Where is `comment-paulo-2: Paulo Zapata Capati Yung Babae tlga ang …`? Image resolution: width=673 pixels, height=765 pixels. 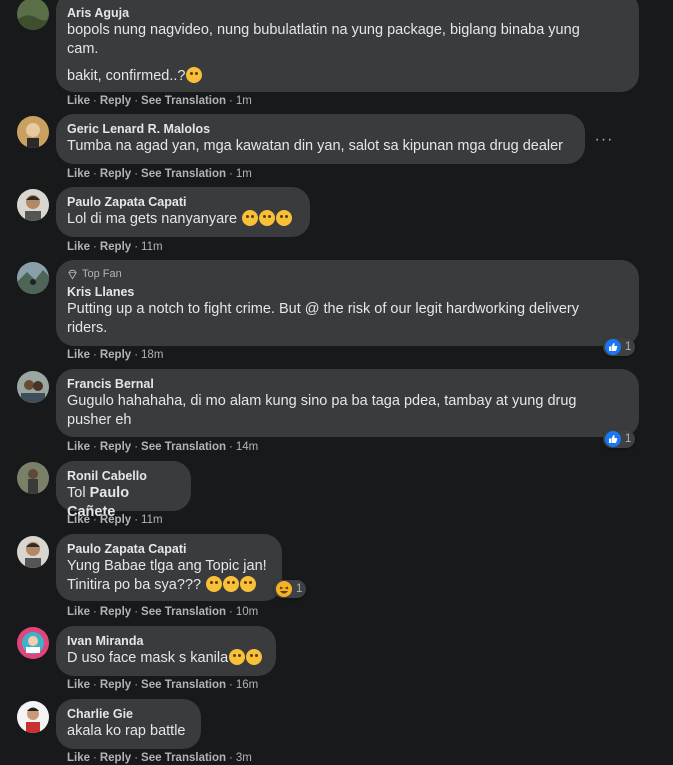
comment-paulo-2: Paulo Zapata Capati Yung Babae tlga ang … is located at coordinates (336, 578).